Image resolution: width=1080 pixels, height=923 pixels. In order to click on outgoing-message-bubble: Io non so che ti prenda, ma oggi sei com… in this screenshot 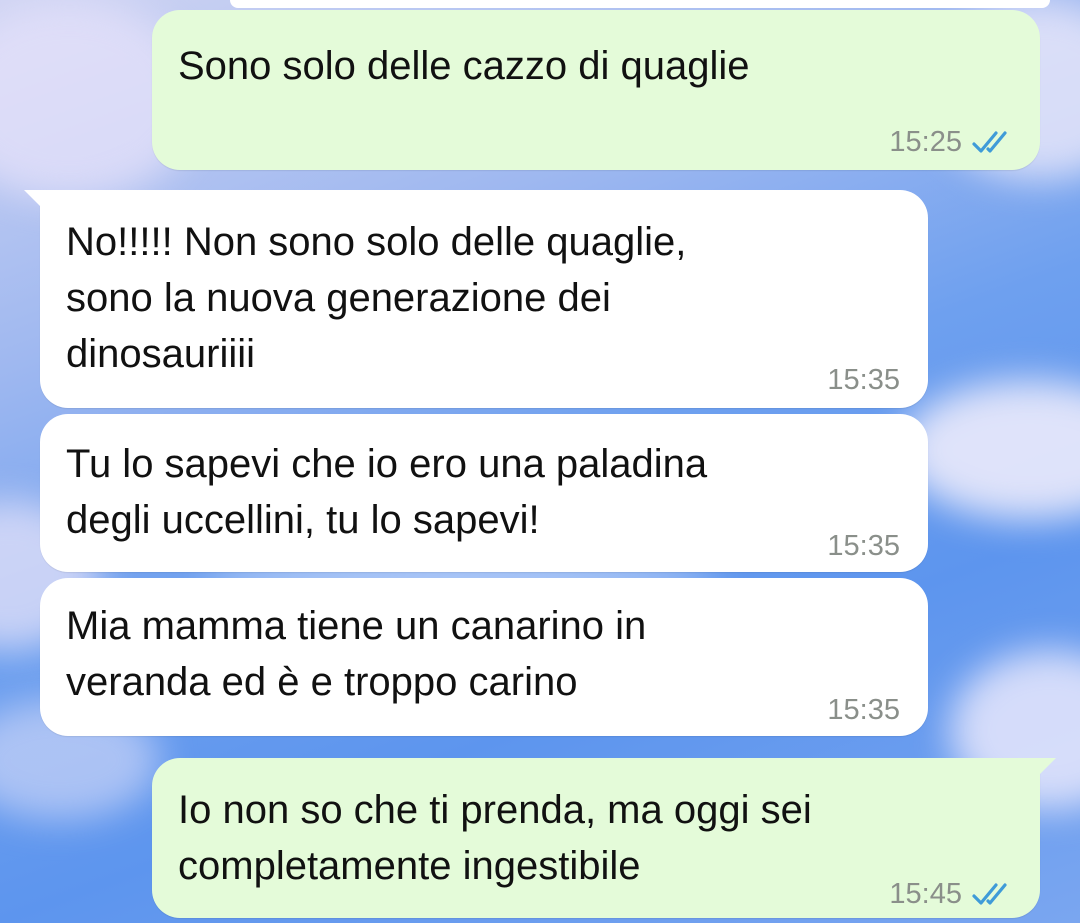, I will do `click(604, 838)`.